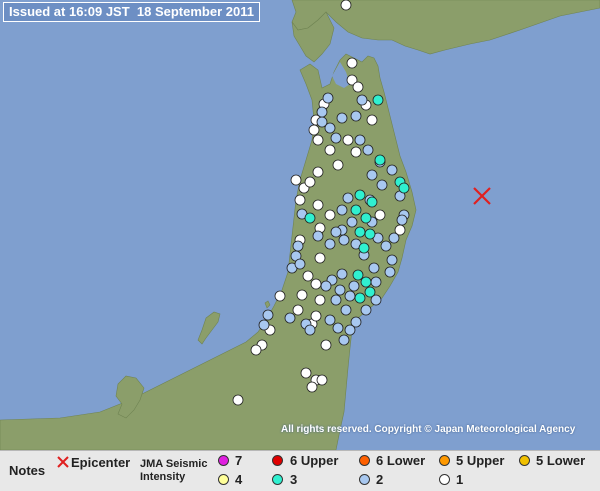 Image resolution: width=600 pixels, height=491 pixels. Describe the element at coordinates (561, 460) in the screenshot. I see `intensity-5-lower-label: 5 Lower` at that location.